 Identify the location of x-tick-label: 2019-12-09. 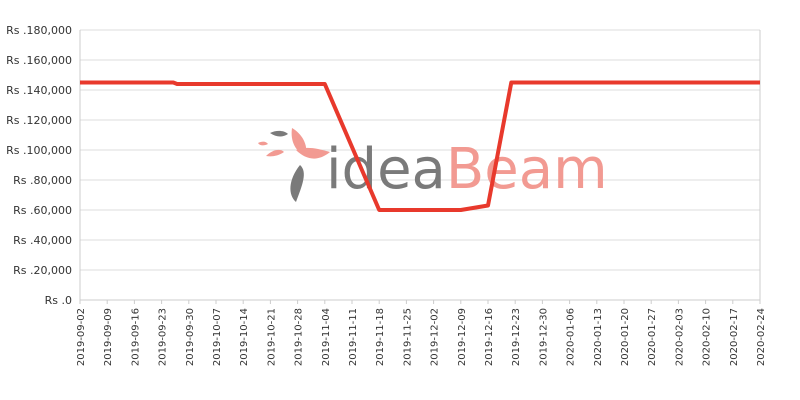
(462, 337).